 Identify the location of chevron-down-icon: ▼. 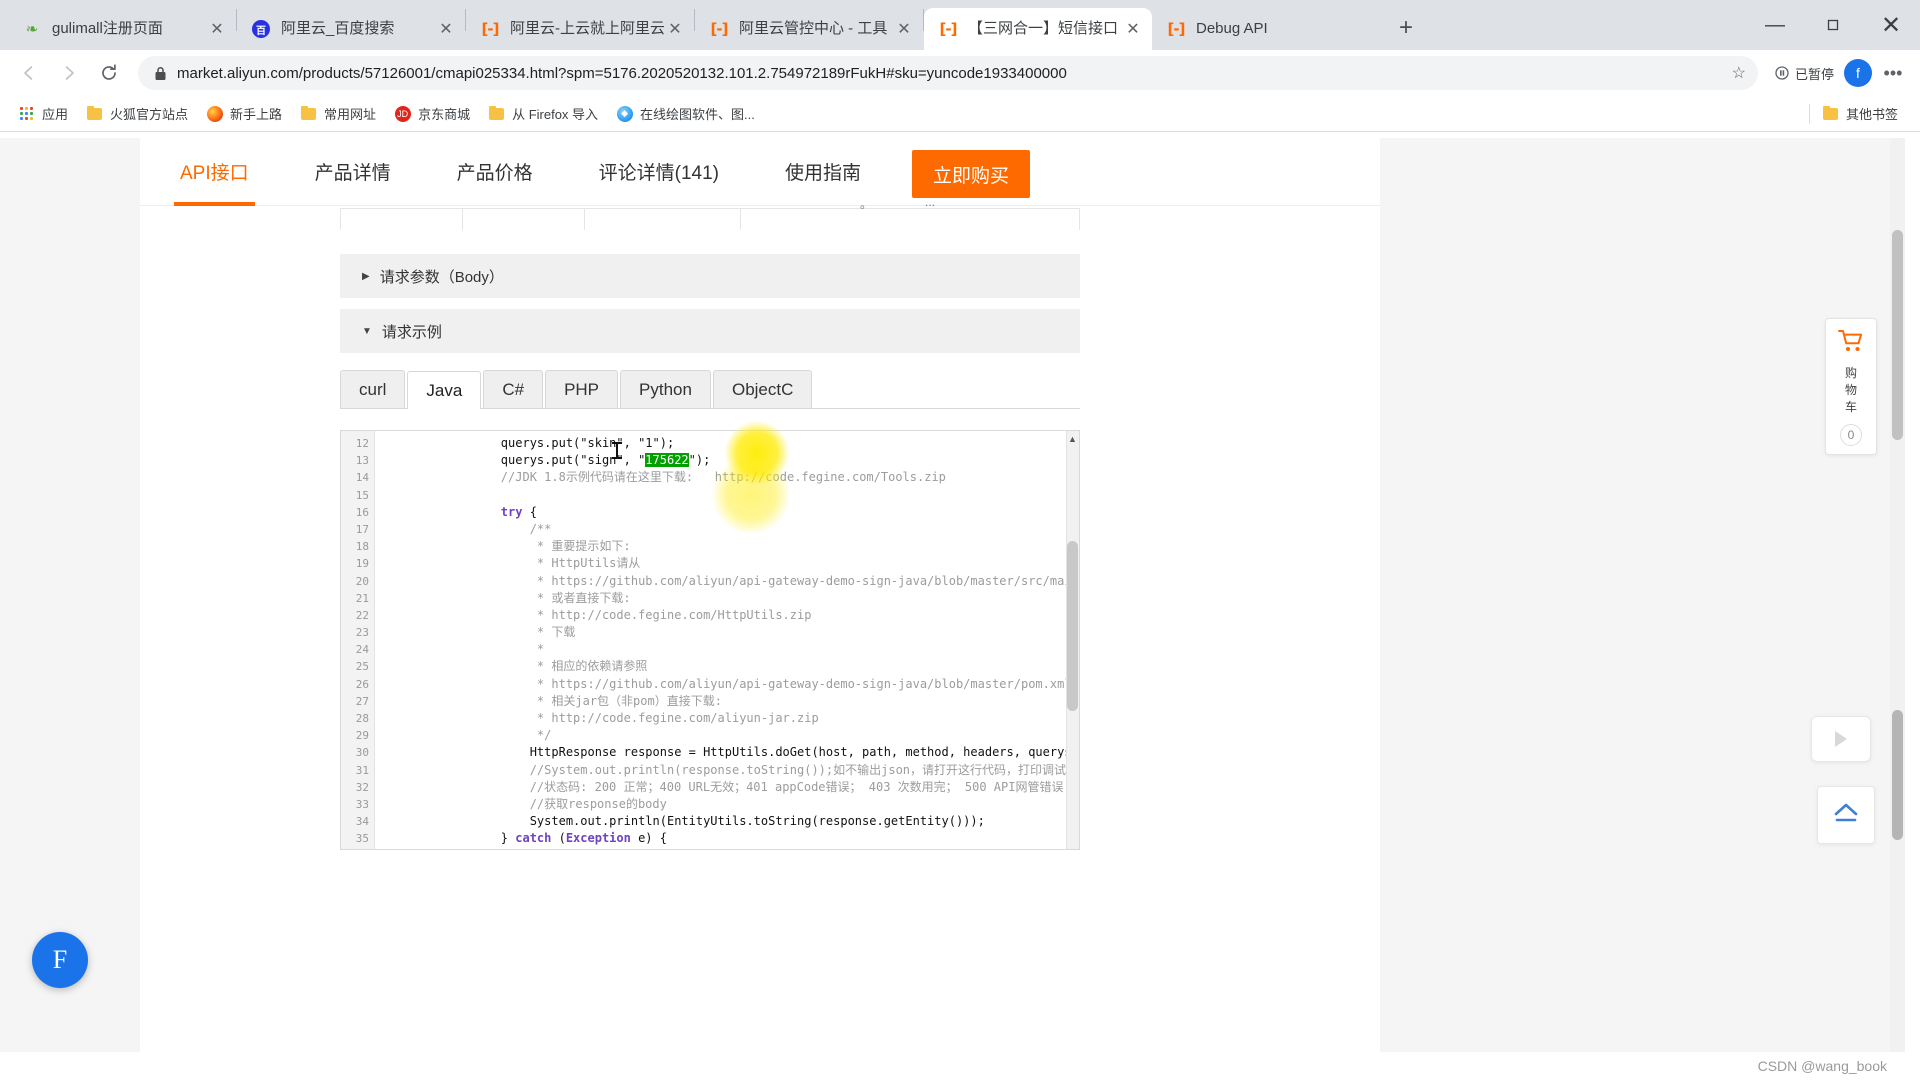
(367, 331).